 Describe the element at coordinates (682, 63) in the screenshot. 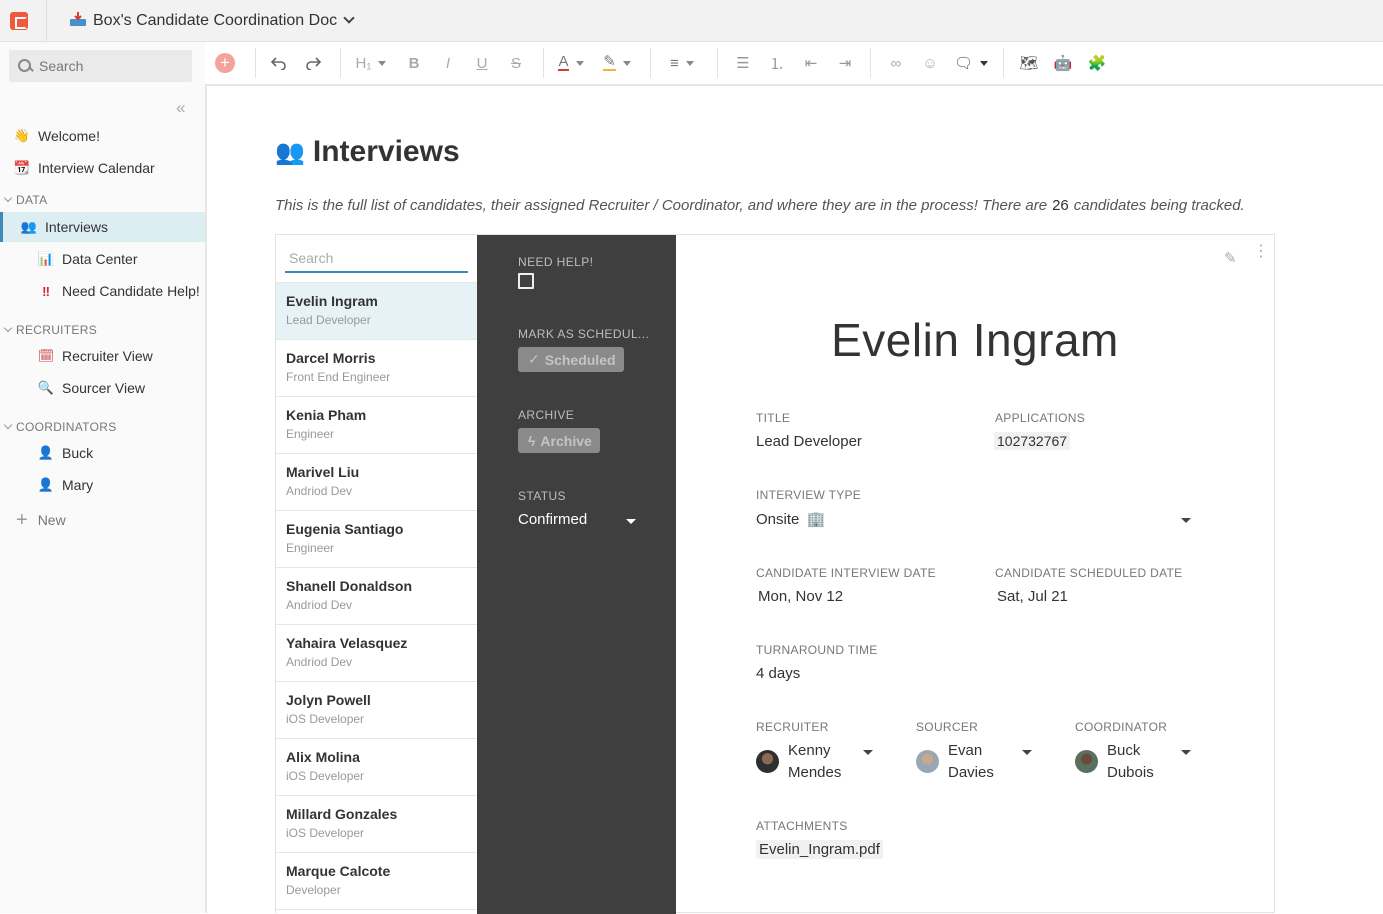

I see `align-dropdown: ≡` at that location.